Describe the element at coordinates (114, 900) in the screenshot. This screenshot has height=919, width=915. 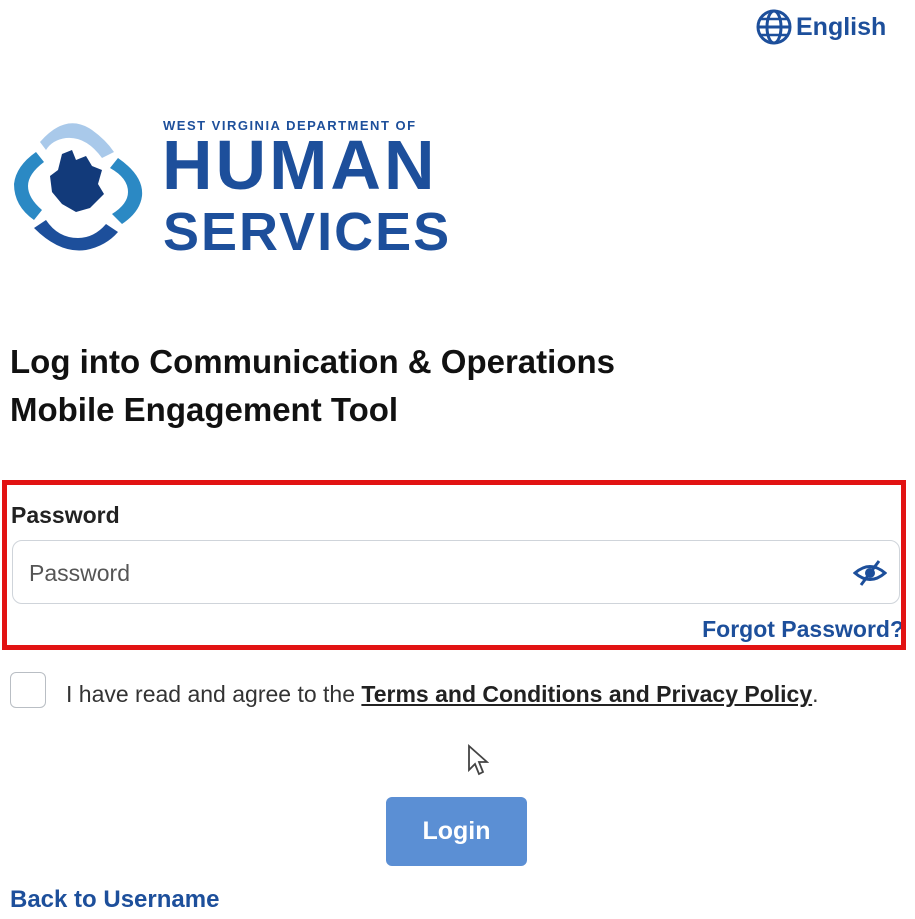
I see `back-to-username-link: Back to Username` at that location.